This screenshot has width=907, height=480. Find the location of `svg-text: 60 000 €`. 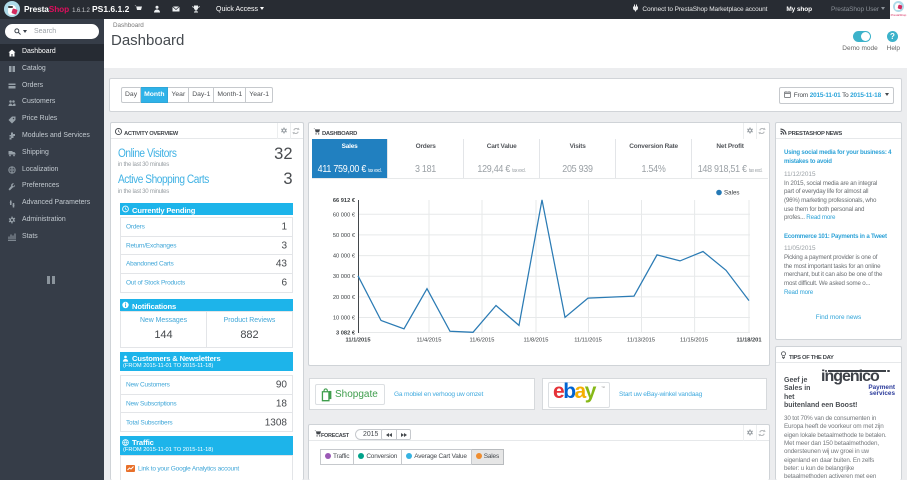

svg-text: 60 000 € is located at coordinates (344, 215).